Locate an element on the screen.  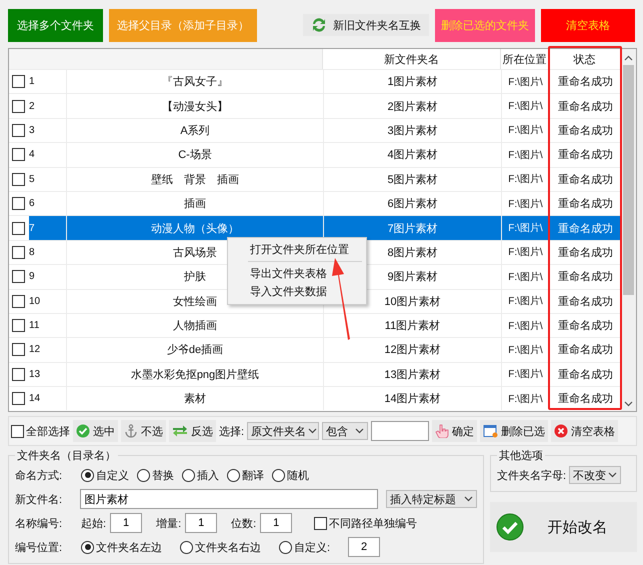
table-cell: 插画 is located at coordinates (194, 204).